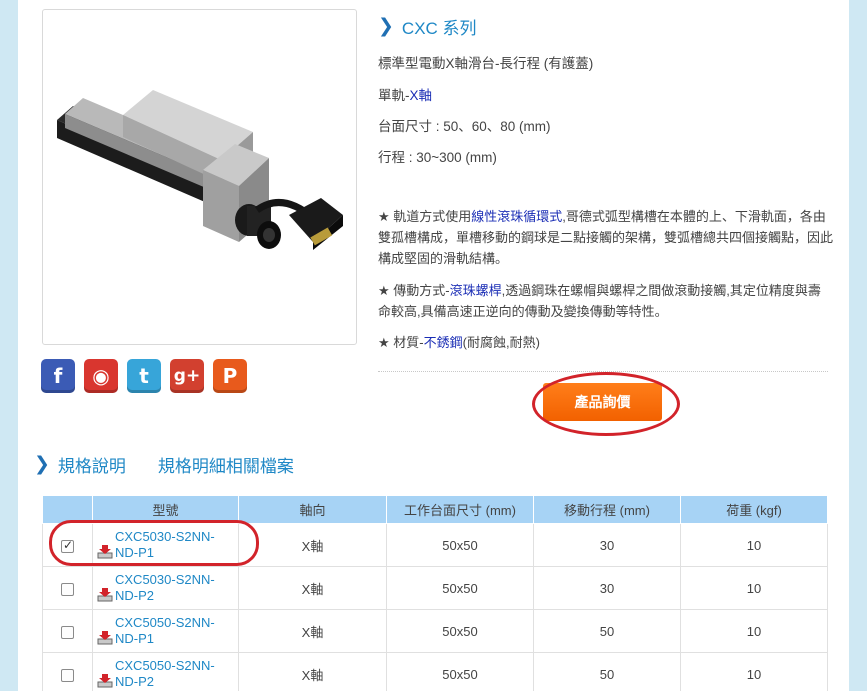  Describe the element at coordinates (464, 126) in the screenshot. I see `table-size-spec: 台面尺寸 : 50、60、80 (mm)` at that location.